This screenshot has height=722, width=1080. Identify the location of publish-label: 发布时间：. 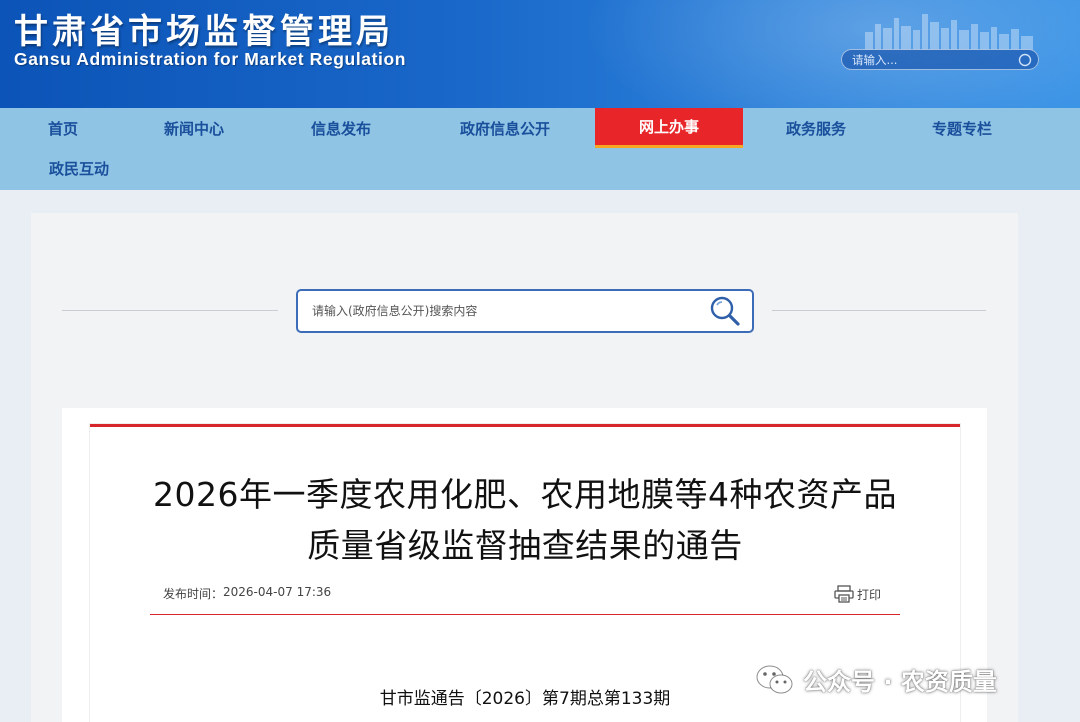
(193, 594).